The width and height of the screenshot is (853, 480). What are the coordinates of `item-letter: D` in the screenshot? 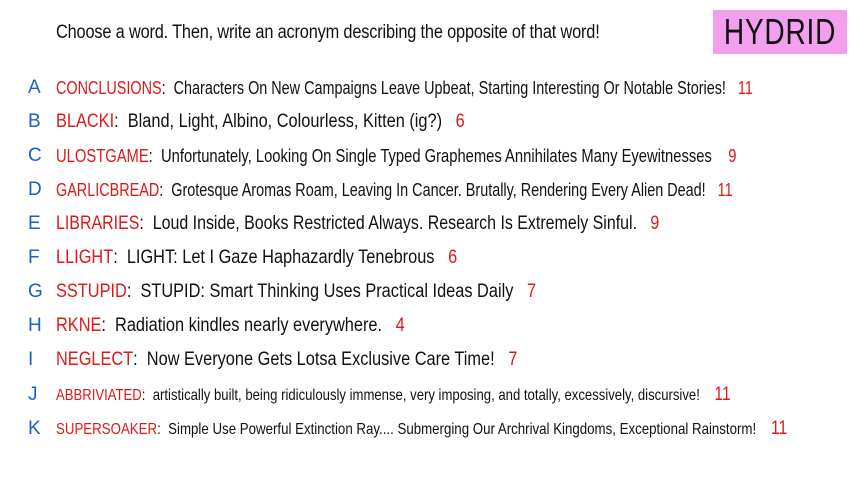 It's located at (35, 189).